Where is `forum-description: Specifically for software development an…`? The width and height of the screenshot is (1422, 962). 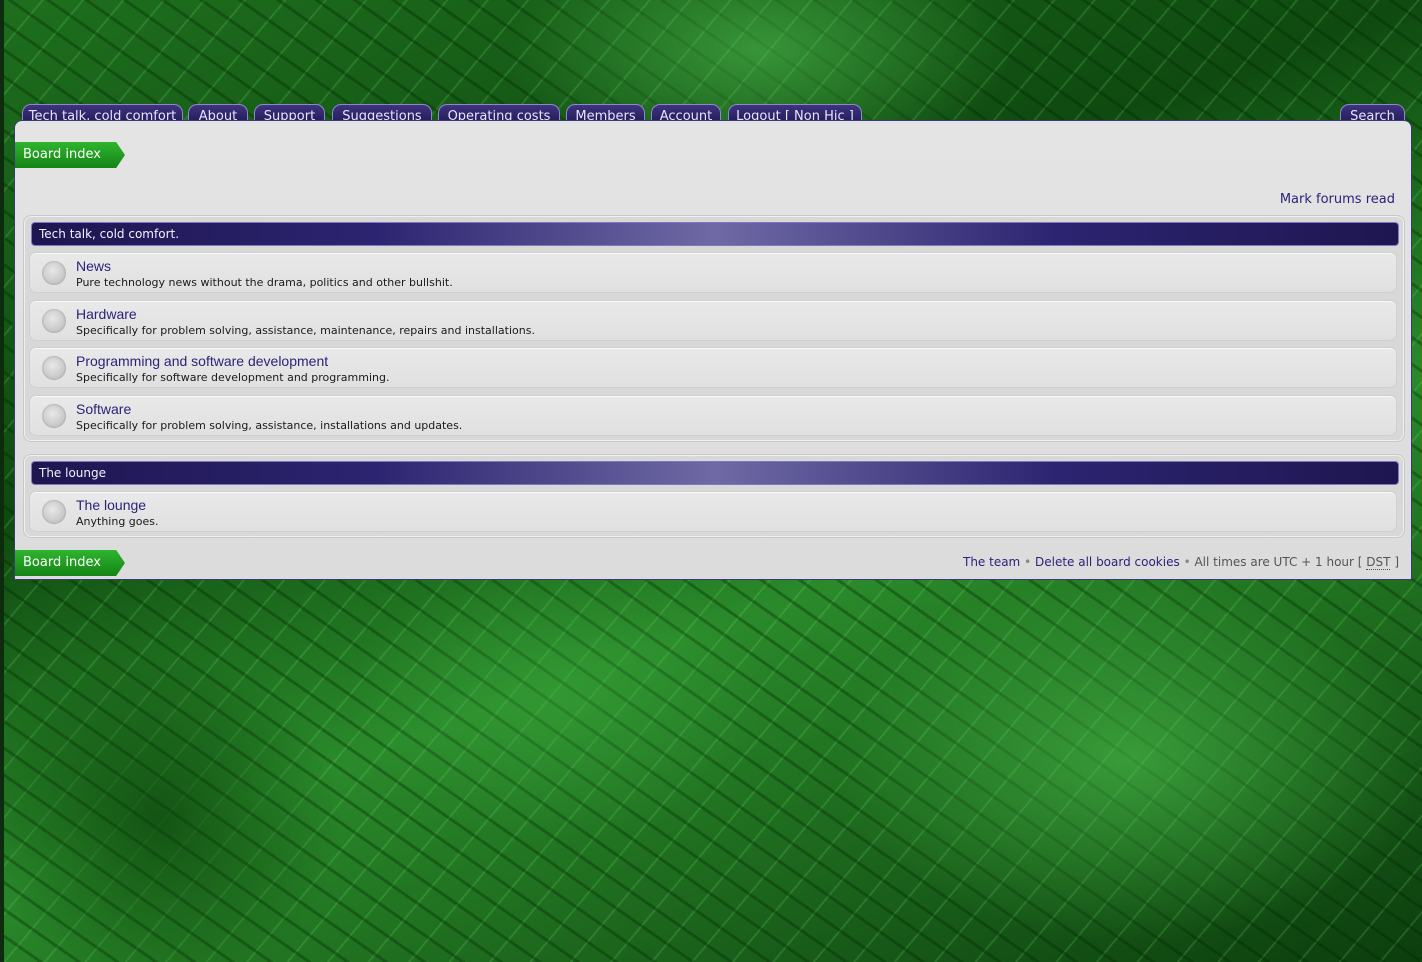 forum-description: Specifically for software development an… is located at coordinates (233, 377).